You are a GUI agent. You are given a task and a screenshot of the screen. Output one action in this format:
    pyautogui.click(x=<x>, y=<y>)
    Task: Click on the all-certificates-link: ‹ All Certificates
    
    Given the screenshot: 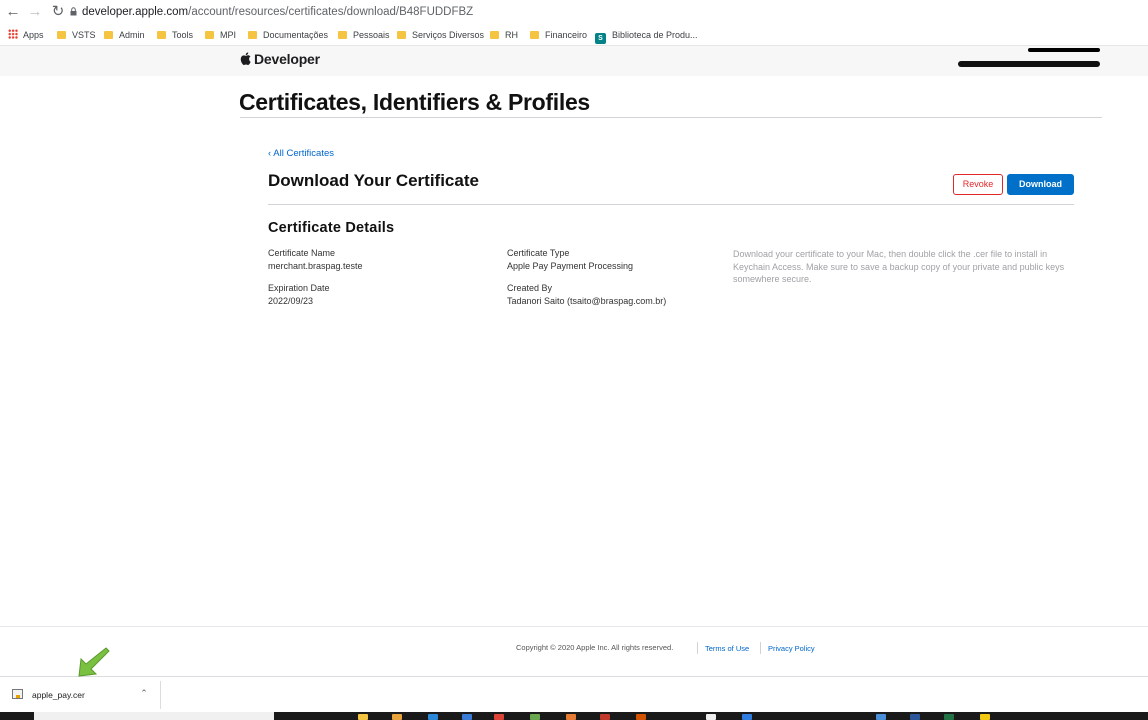 What is the action you would take?
    pyautogui.click(x=301, y=154)
    